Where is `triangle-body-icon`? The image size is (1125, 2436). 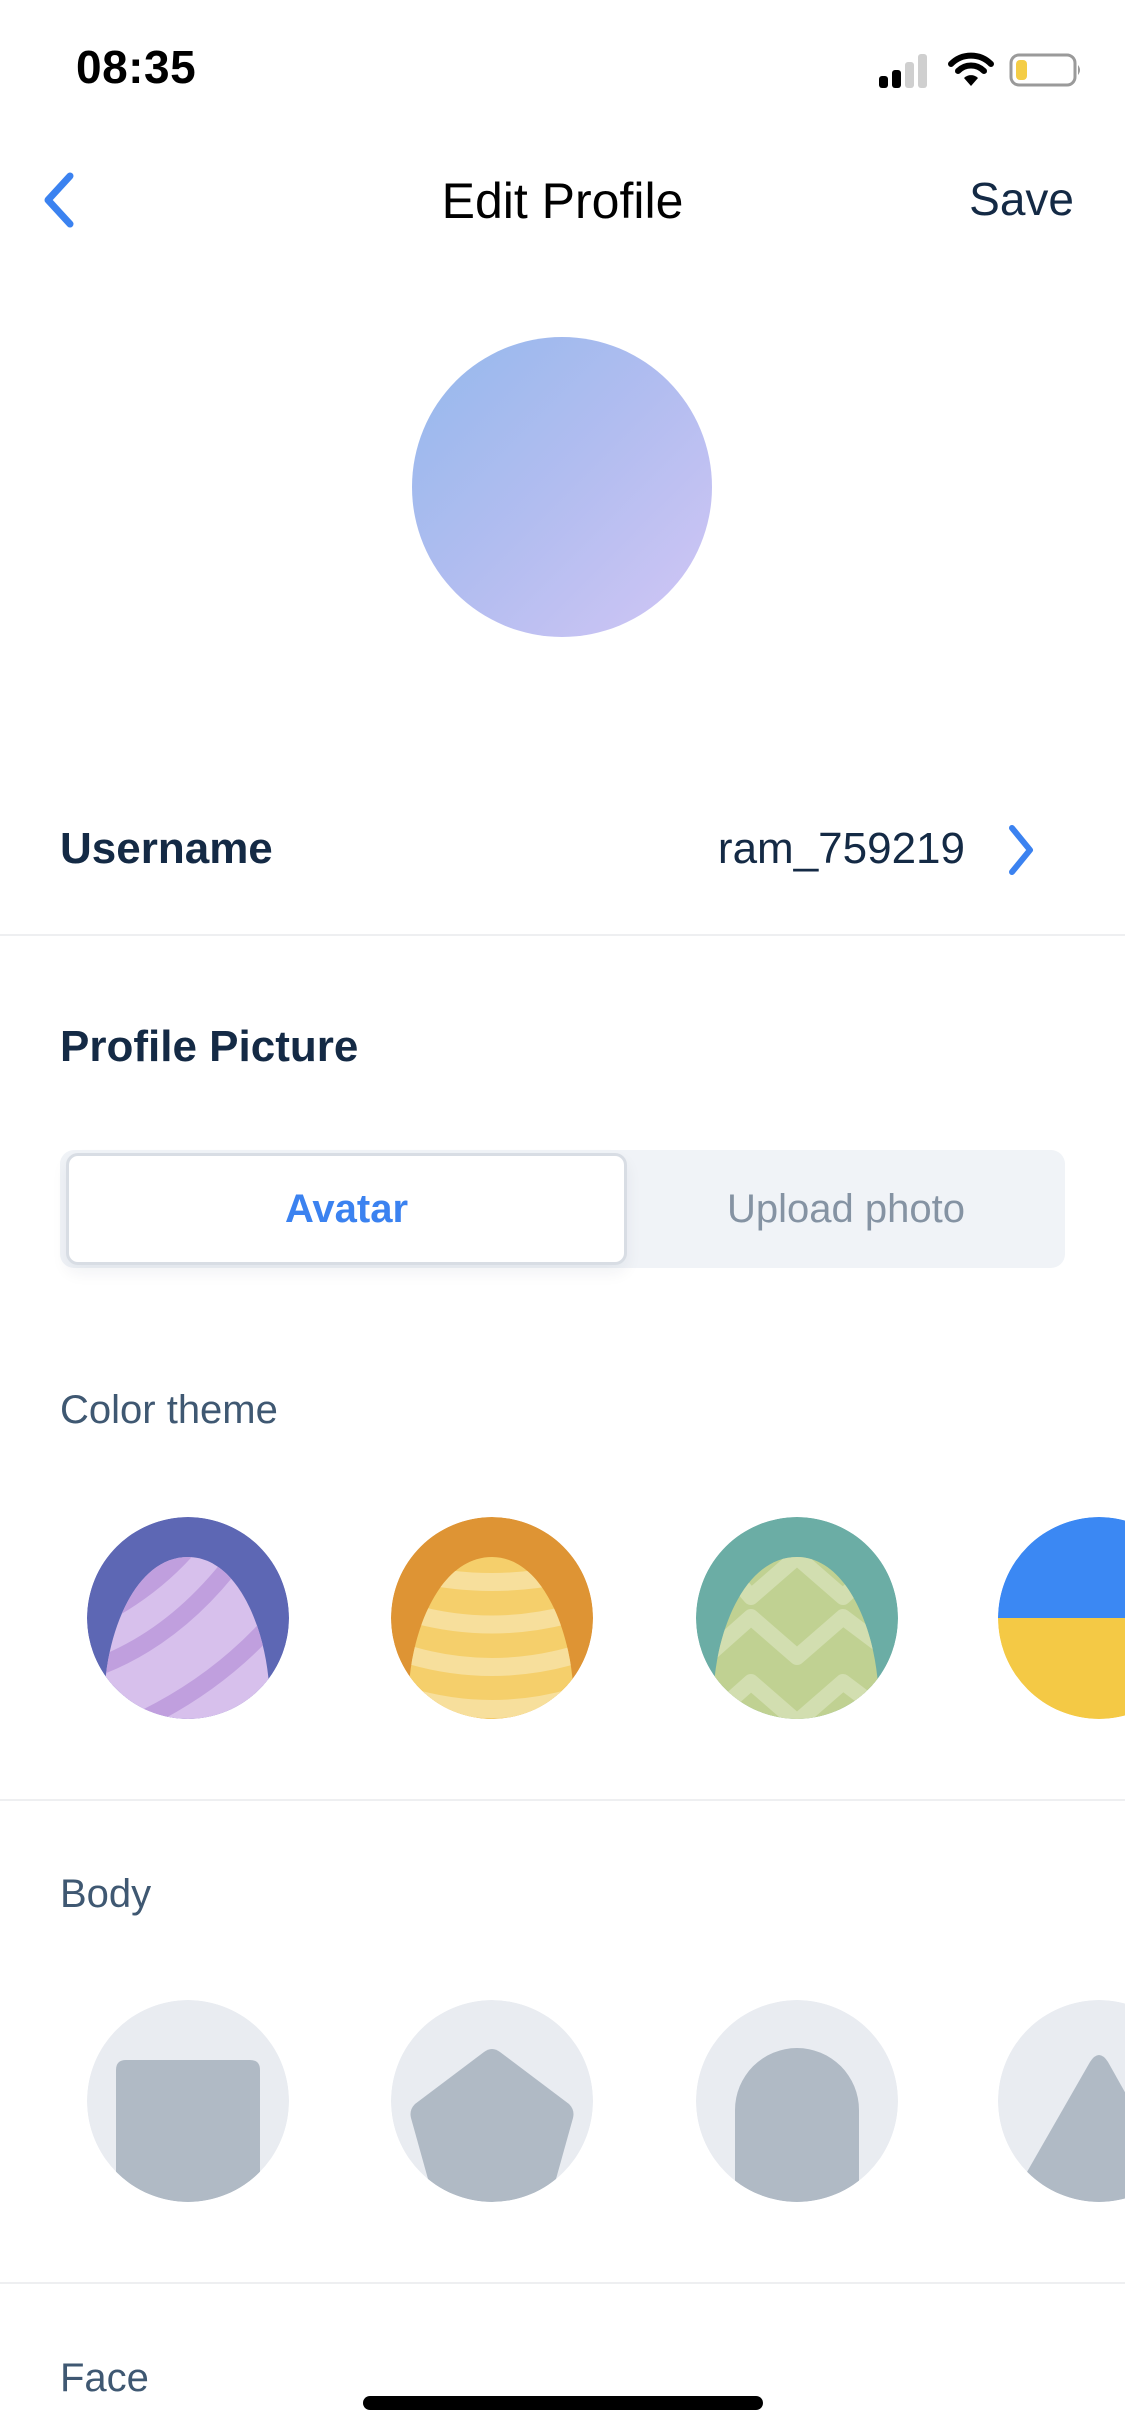 triangle-body-icon is located at coordinates (1061, 2101).